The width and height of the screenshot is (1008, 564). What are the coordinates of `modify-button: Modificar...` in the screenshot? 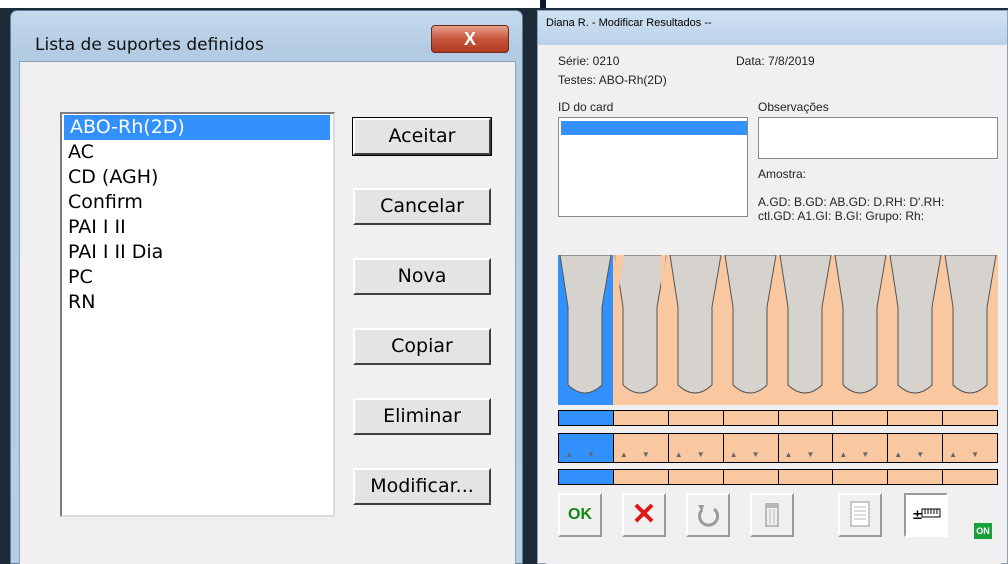 It's located at (422, 486).